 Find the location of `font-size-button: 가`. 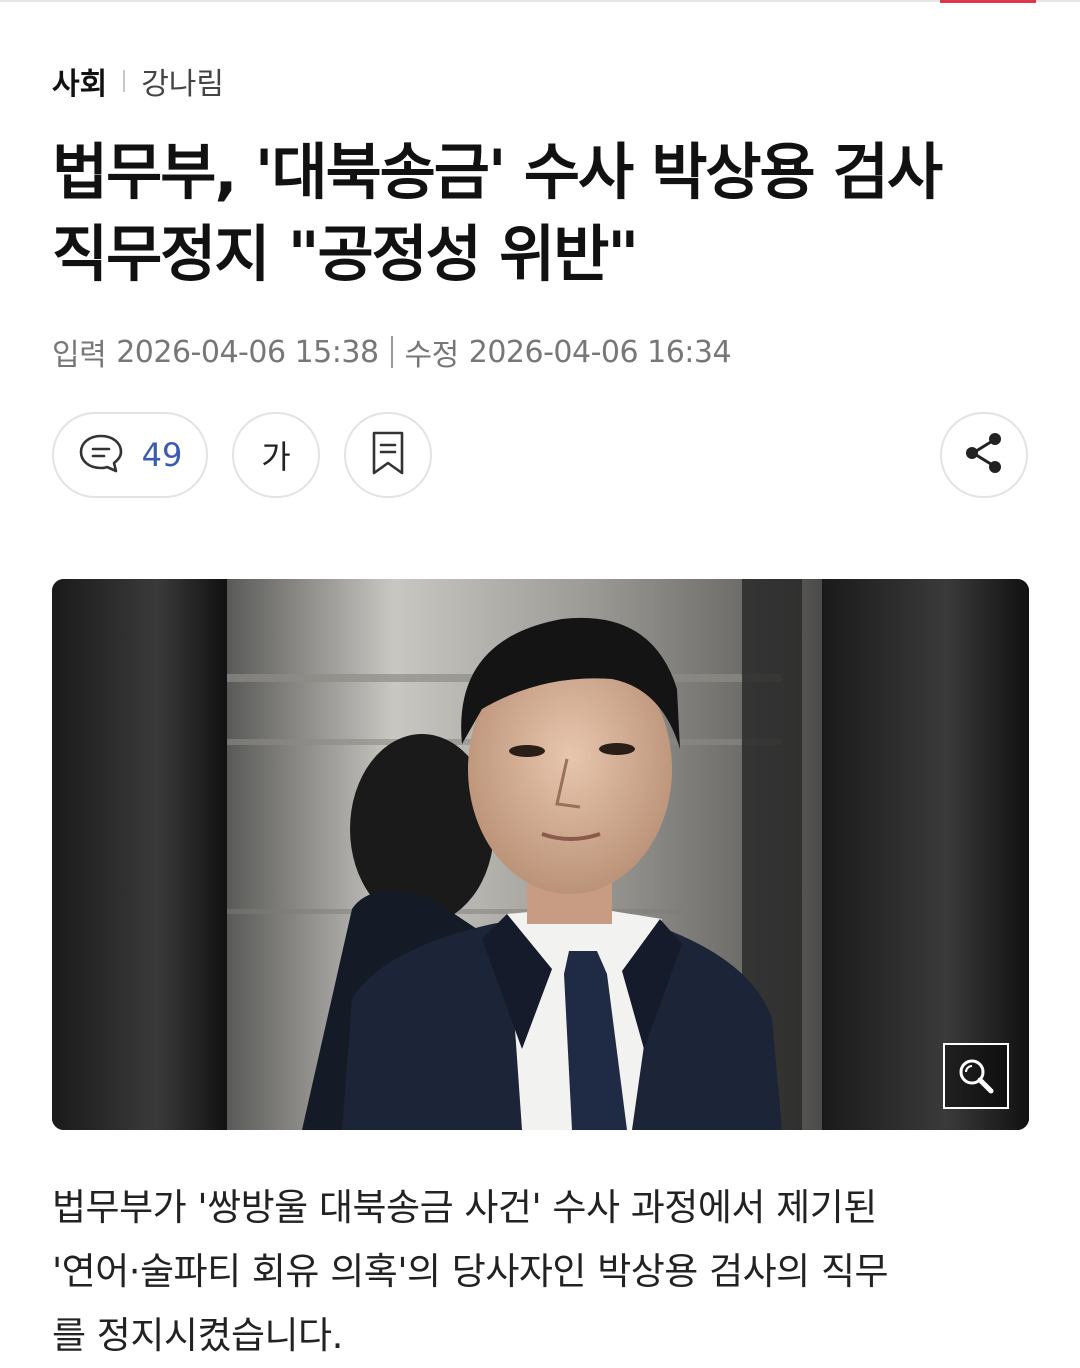

font-size-button: 가 is located at coordinates (276, 455).